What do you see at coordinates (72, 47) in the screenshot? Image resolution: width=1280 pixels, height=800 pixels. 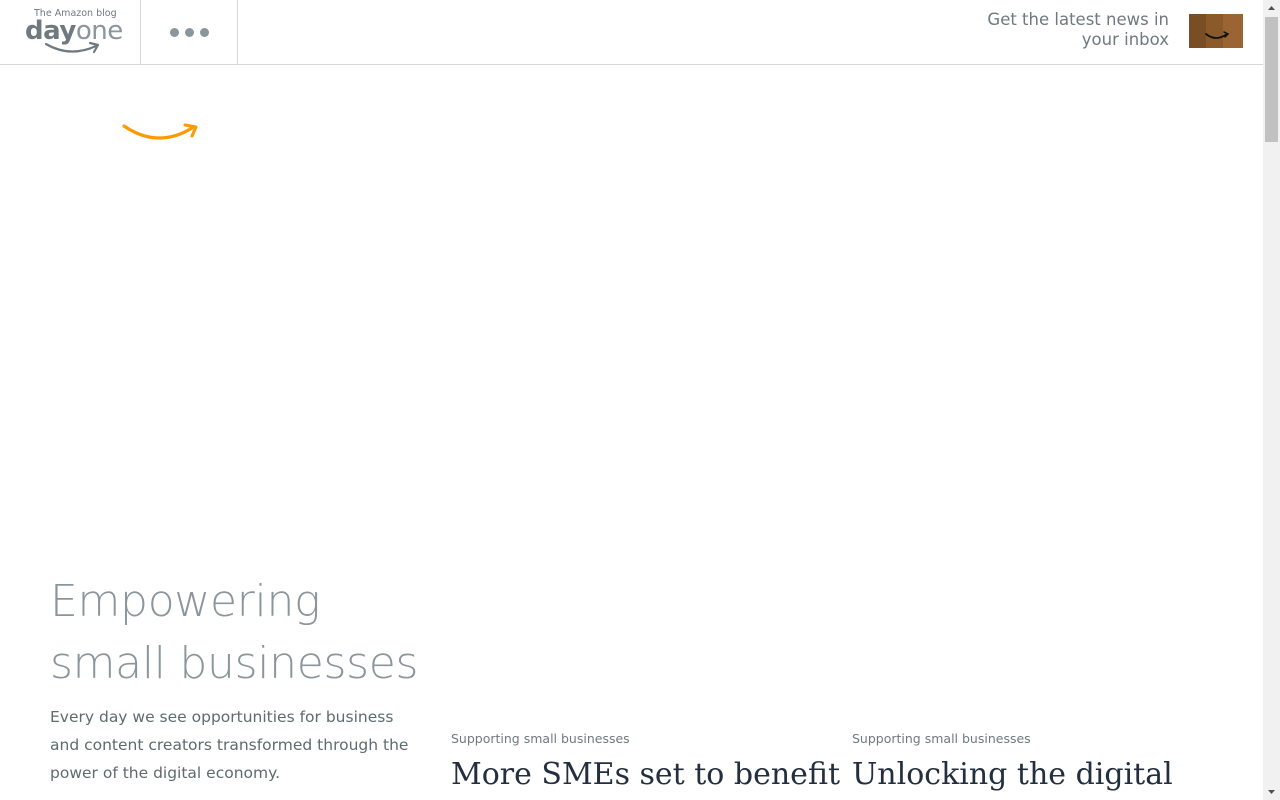 I see `logo-smile-icon` at bounding box center [72, 47].